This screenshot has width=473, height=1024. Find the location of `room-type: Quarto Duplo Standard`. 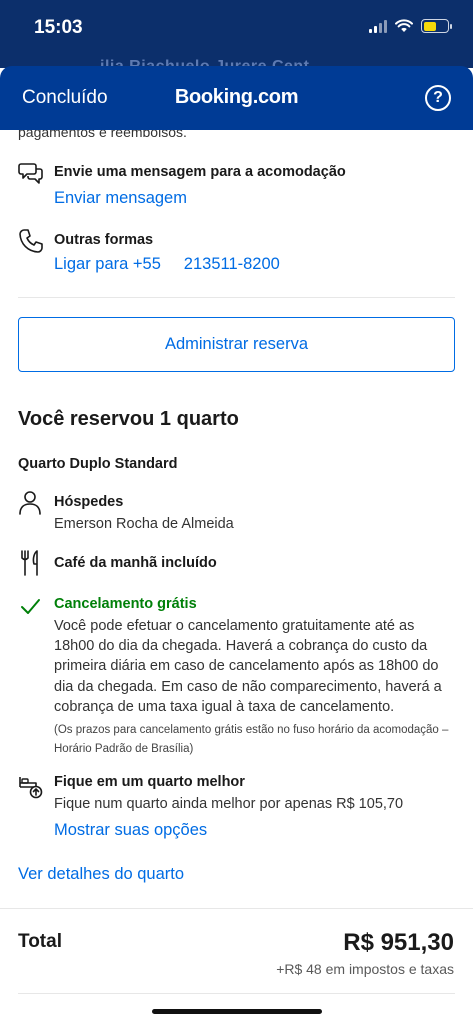

room-type: Quarto Duplo Standard is located at coordinates (98, 464).